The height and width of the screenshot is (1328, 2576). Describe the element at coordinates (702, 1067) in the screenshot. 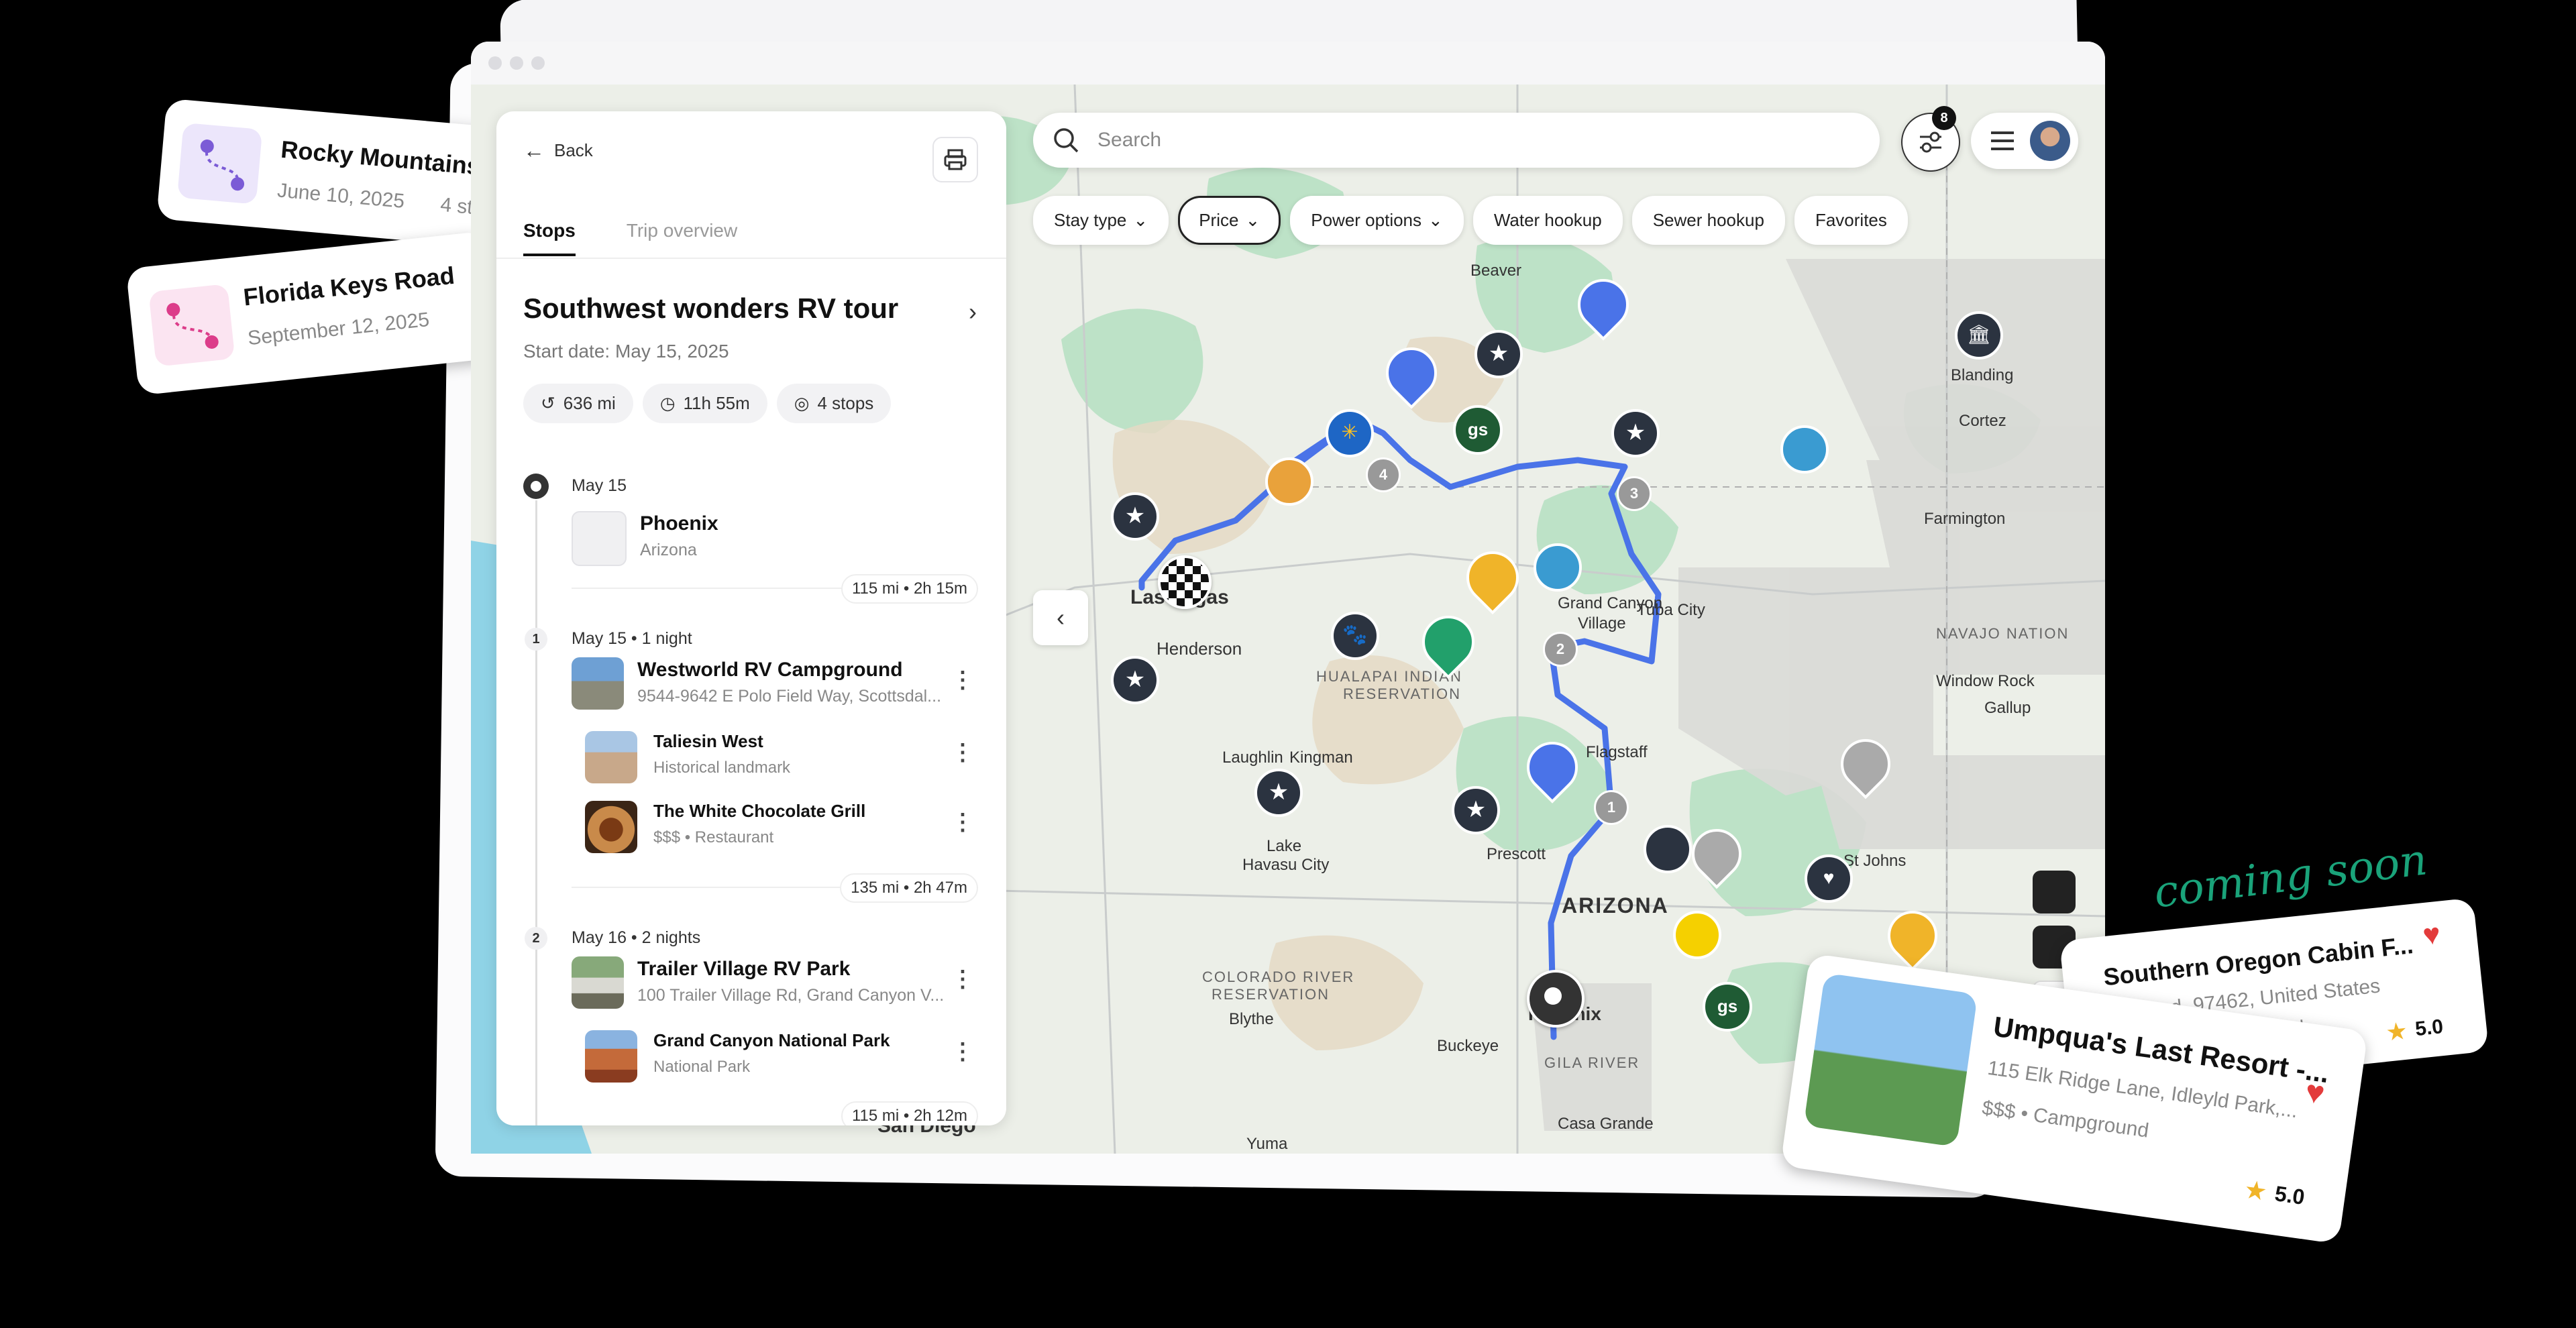

I see `sub-item-sub: National Park` at that location.